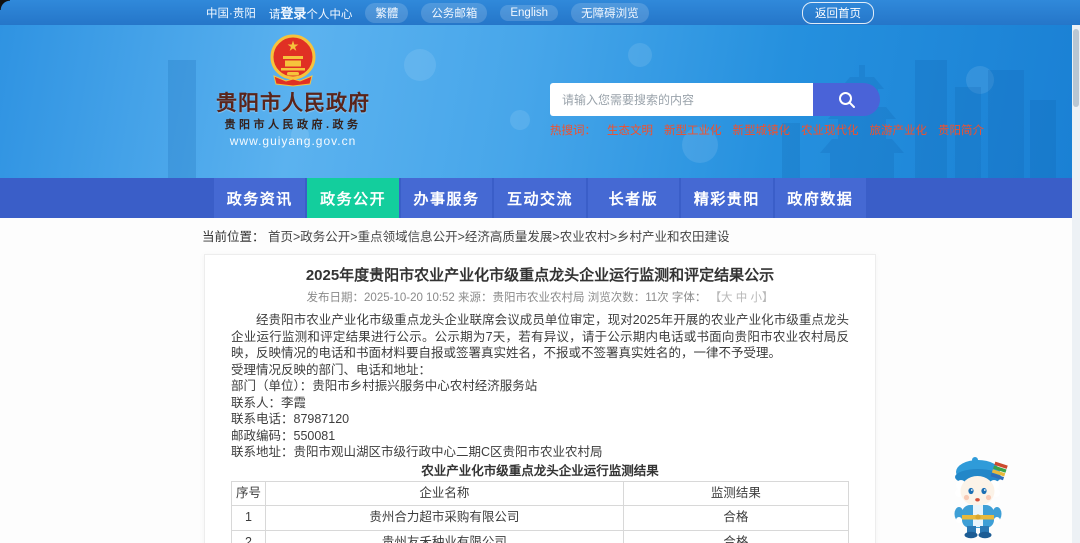  I want to click on table-header-index: 序号, so click(248, 493).